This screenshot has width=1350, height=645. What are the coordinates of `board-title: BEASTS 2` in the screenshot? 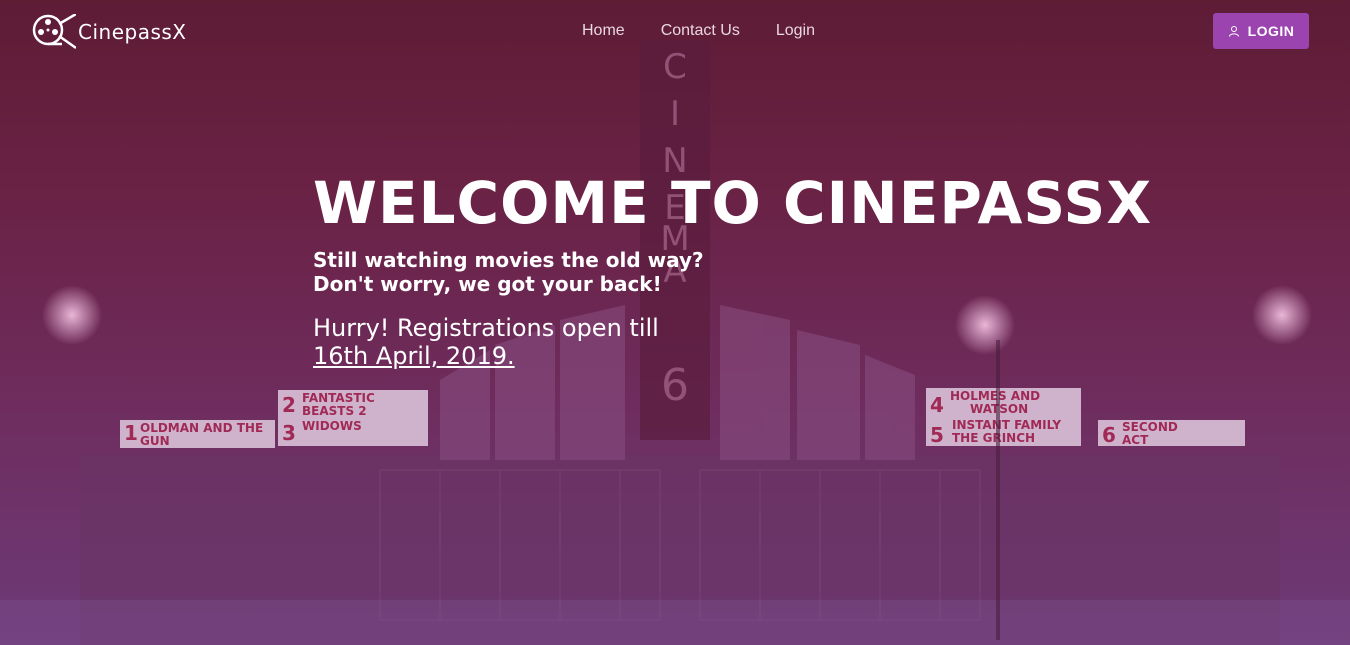 It's located at (334, 411).